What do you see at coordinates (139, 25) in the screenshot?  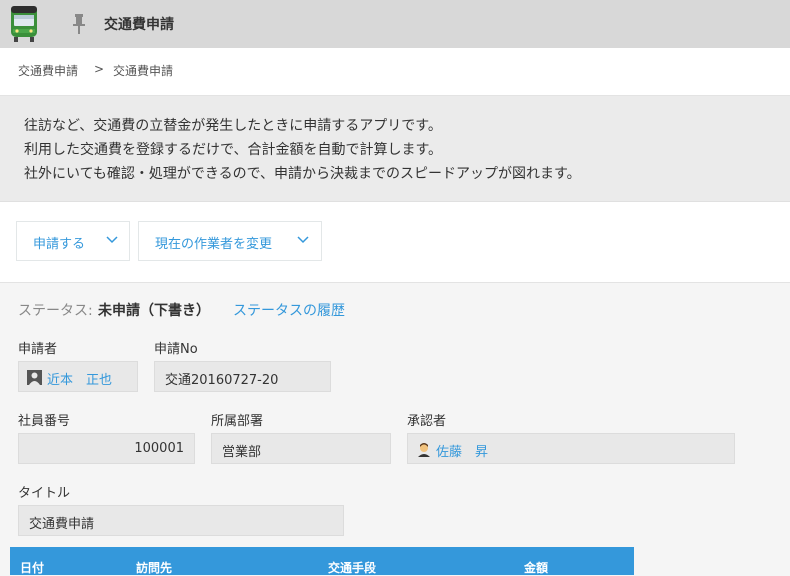 I see `app-title: 交通費申請` at bounding box center [139, 25].